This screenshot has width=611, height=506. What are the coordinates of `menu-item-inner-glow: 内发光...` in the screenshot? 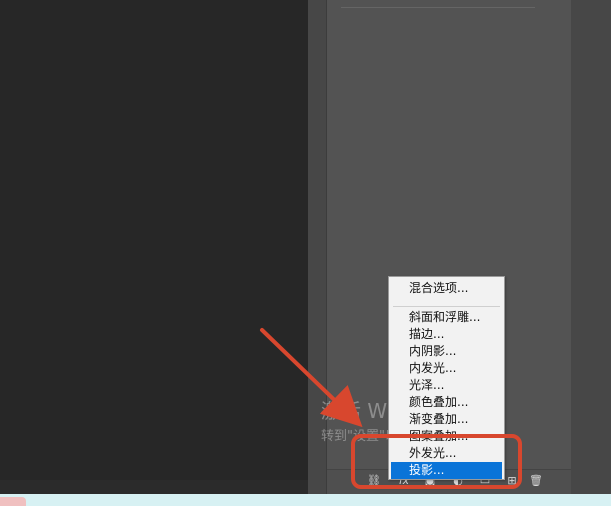 It's located at (446, 368).